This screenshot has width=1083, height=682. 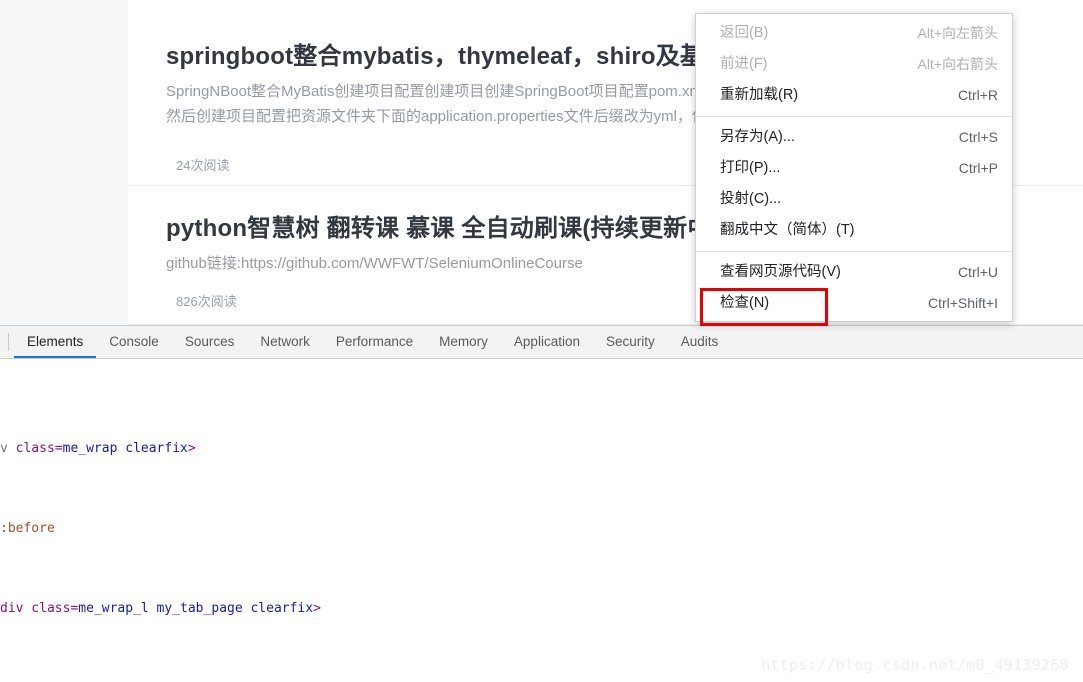 What do you see at coordinates (443, 225) in the screenshot?
I see `article-title: python智慧树 翻转课 慕课 全自动刷课(持续更新中)` at bounding box center [443, 225].